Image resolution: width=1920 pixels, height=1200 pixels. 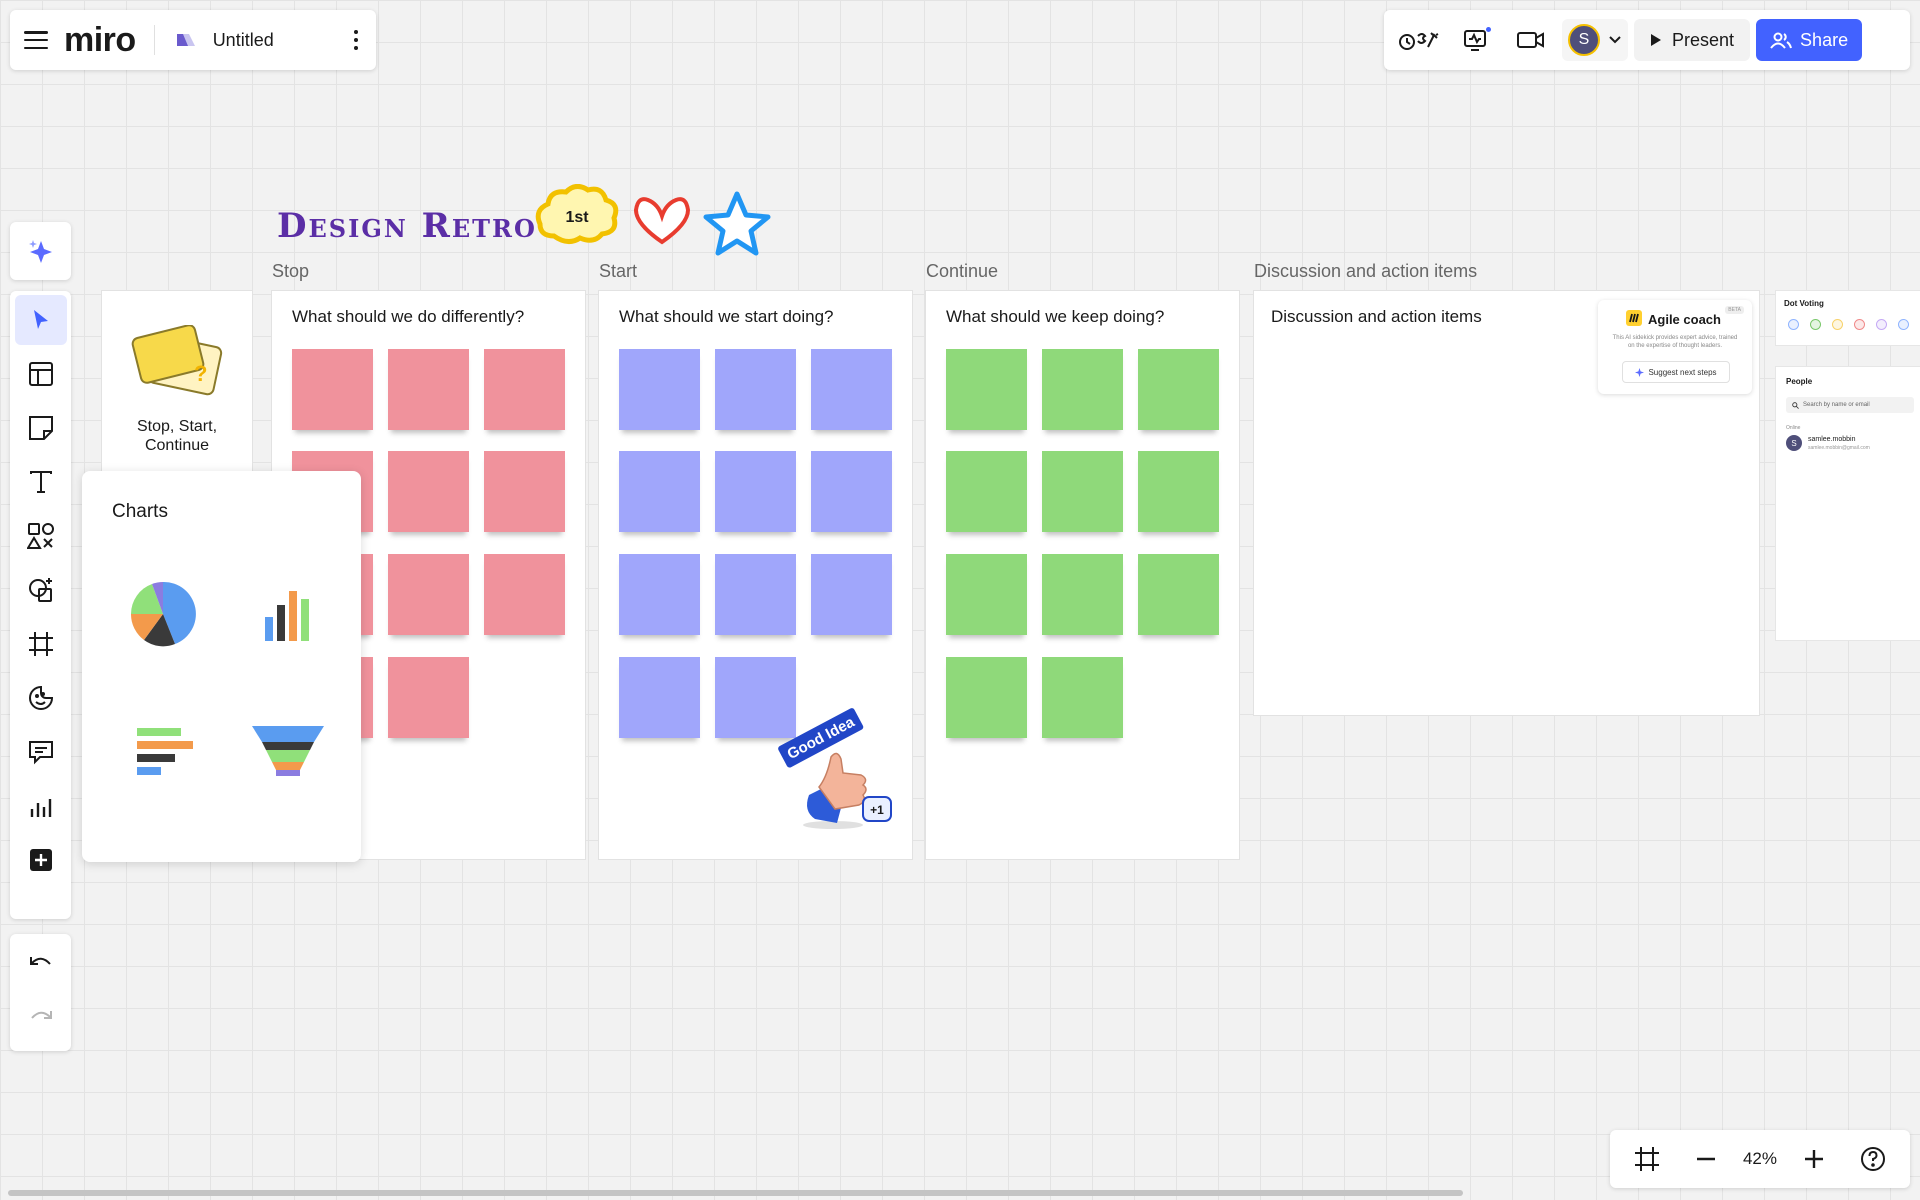 I want to click on text-icon, so click(x=41, y=482).